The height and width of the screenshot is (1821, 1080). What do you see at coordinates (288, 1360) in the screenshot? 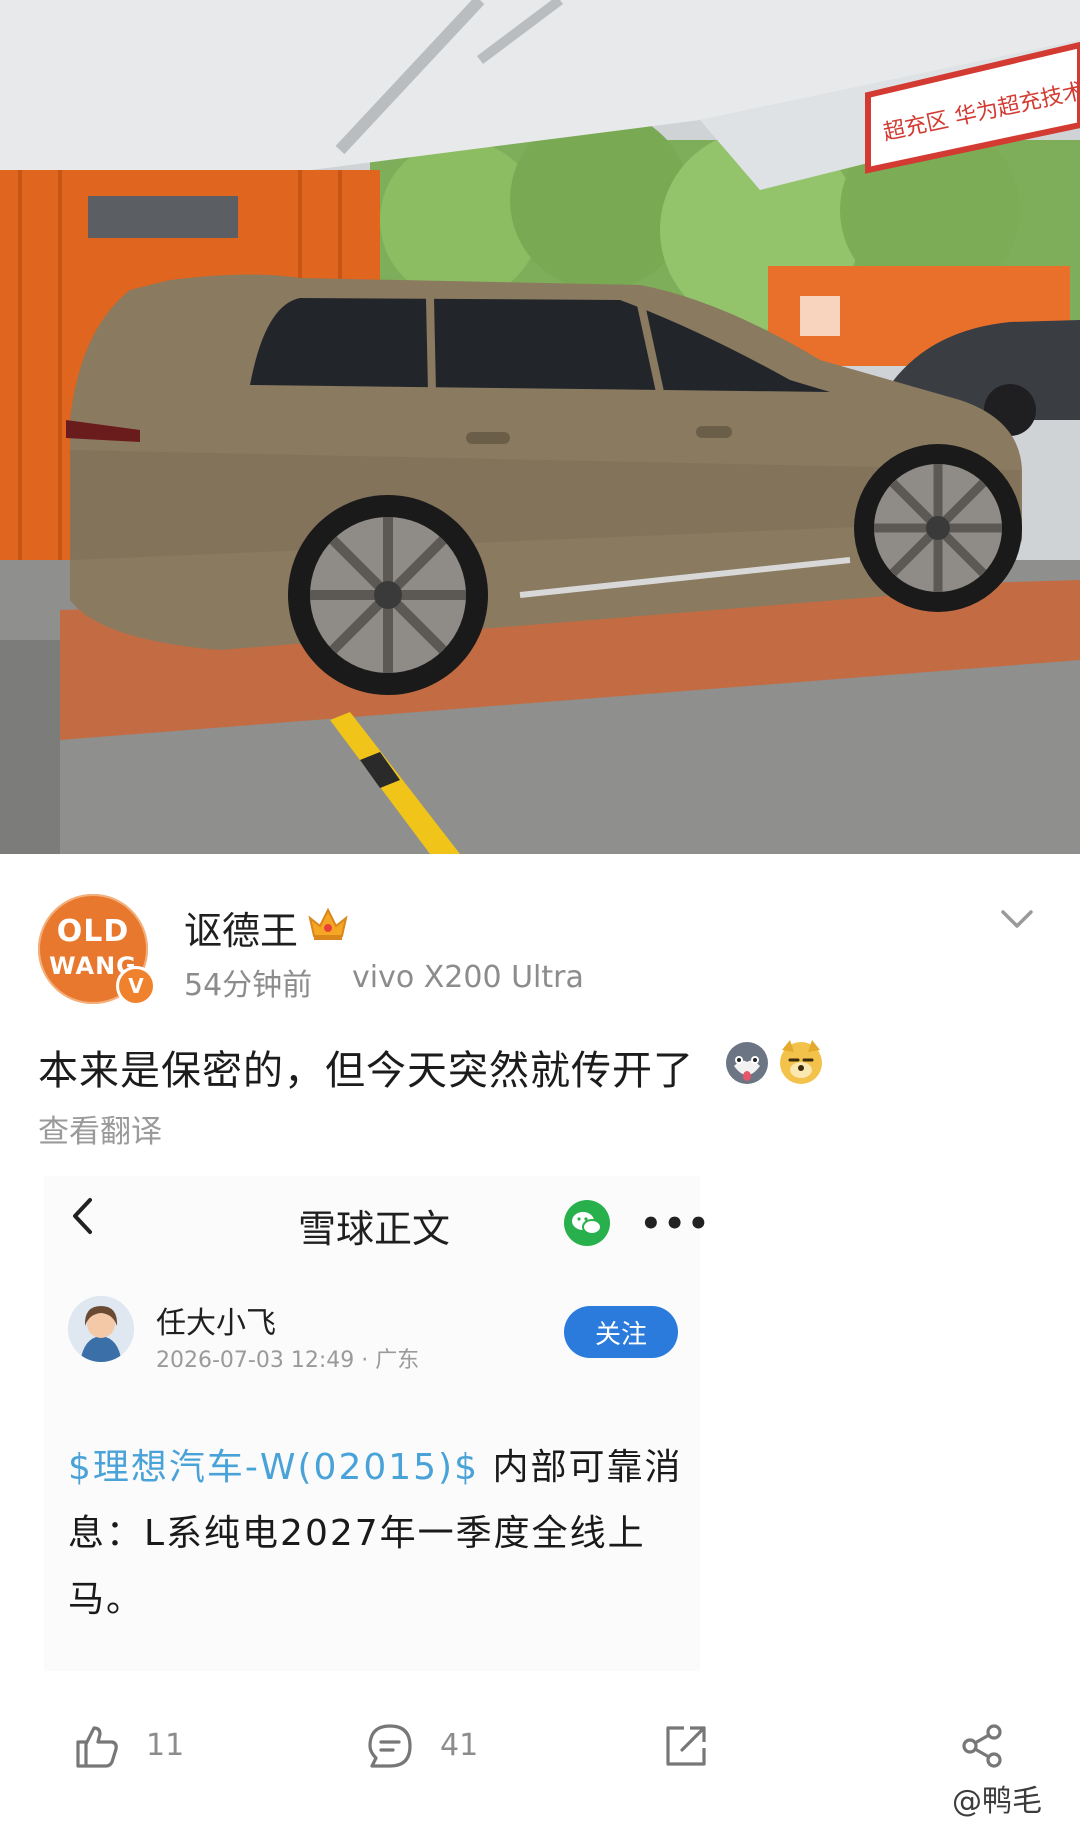
I see `embed-timestamp: 2026-07-03 12:49 · 广东` at bounding box center [288, 1360].